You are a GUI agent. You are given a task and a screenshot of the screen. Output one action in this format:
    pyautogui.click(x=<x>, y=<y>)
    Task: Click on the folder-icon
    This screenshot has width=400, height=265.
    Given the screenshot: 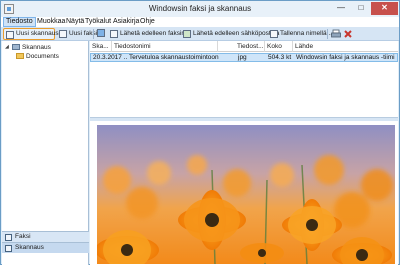 What is the action you would take?
    pyautogui.click(x=20, y=56)
    